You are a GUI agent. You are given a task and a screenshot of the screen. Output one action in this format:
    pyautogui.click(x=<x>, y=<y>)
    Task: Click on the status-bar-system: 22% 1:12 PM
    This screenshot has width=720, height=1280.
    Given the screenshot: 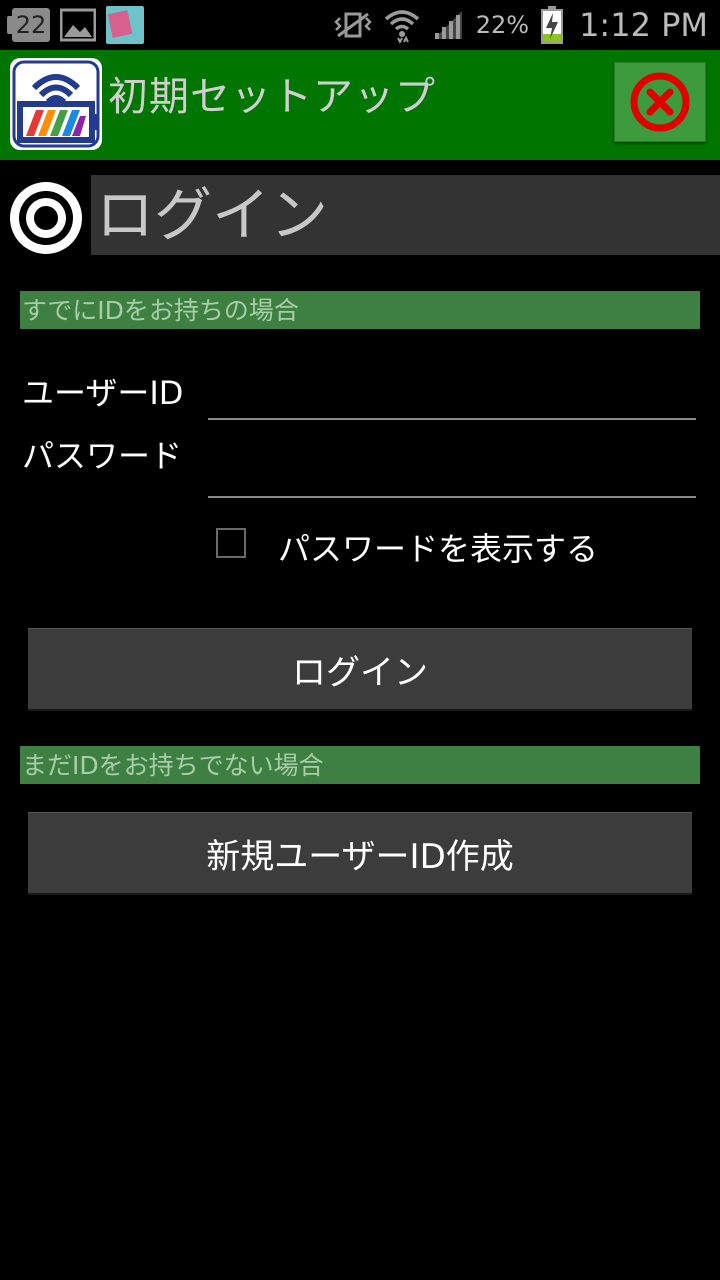 What is the action you would take?
    pyautogui.click(x=520, y=25)
    